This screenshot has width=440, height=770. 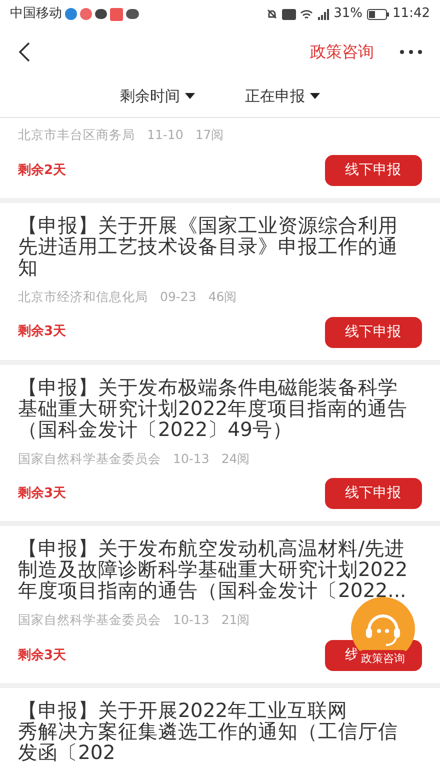 What do you see at coordinates (83, 297) in the screenshot?
I see `item-source: 北京市经济和信息化局` at bounding box center [83, 297].